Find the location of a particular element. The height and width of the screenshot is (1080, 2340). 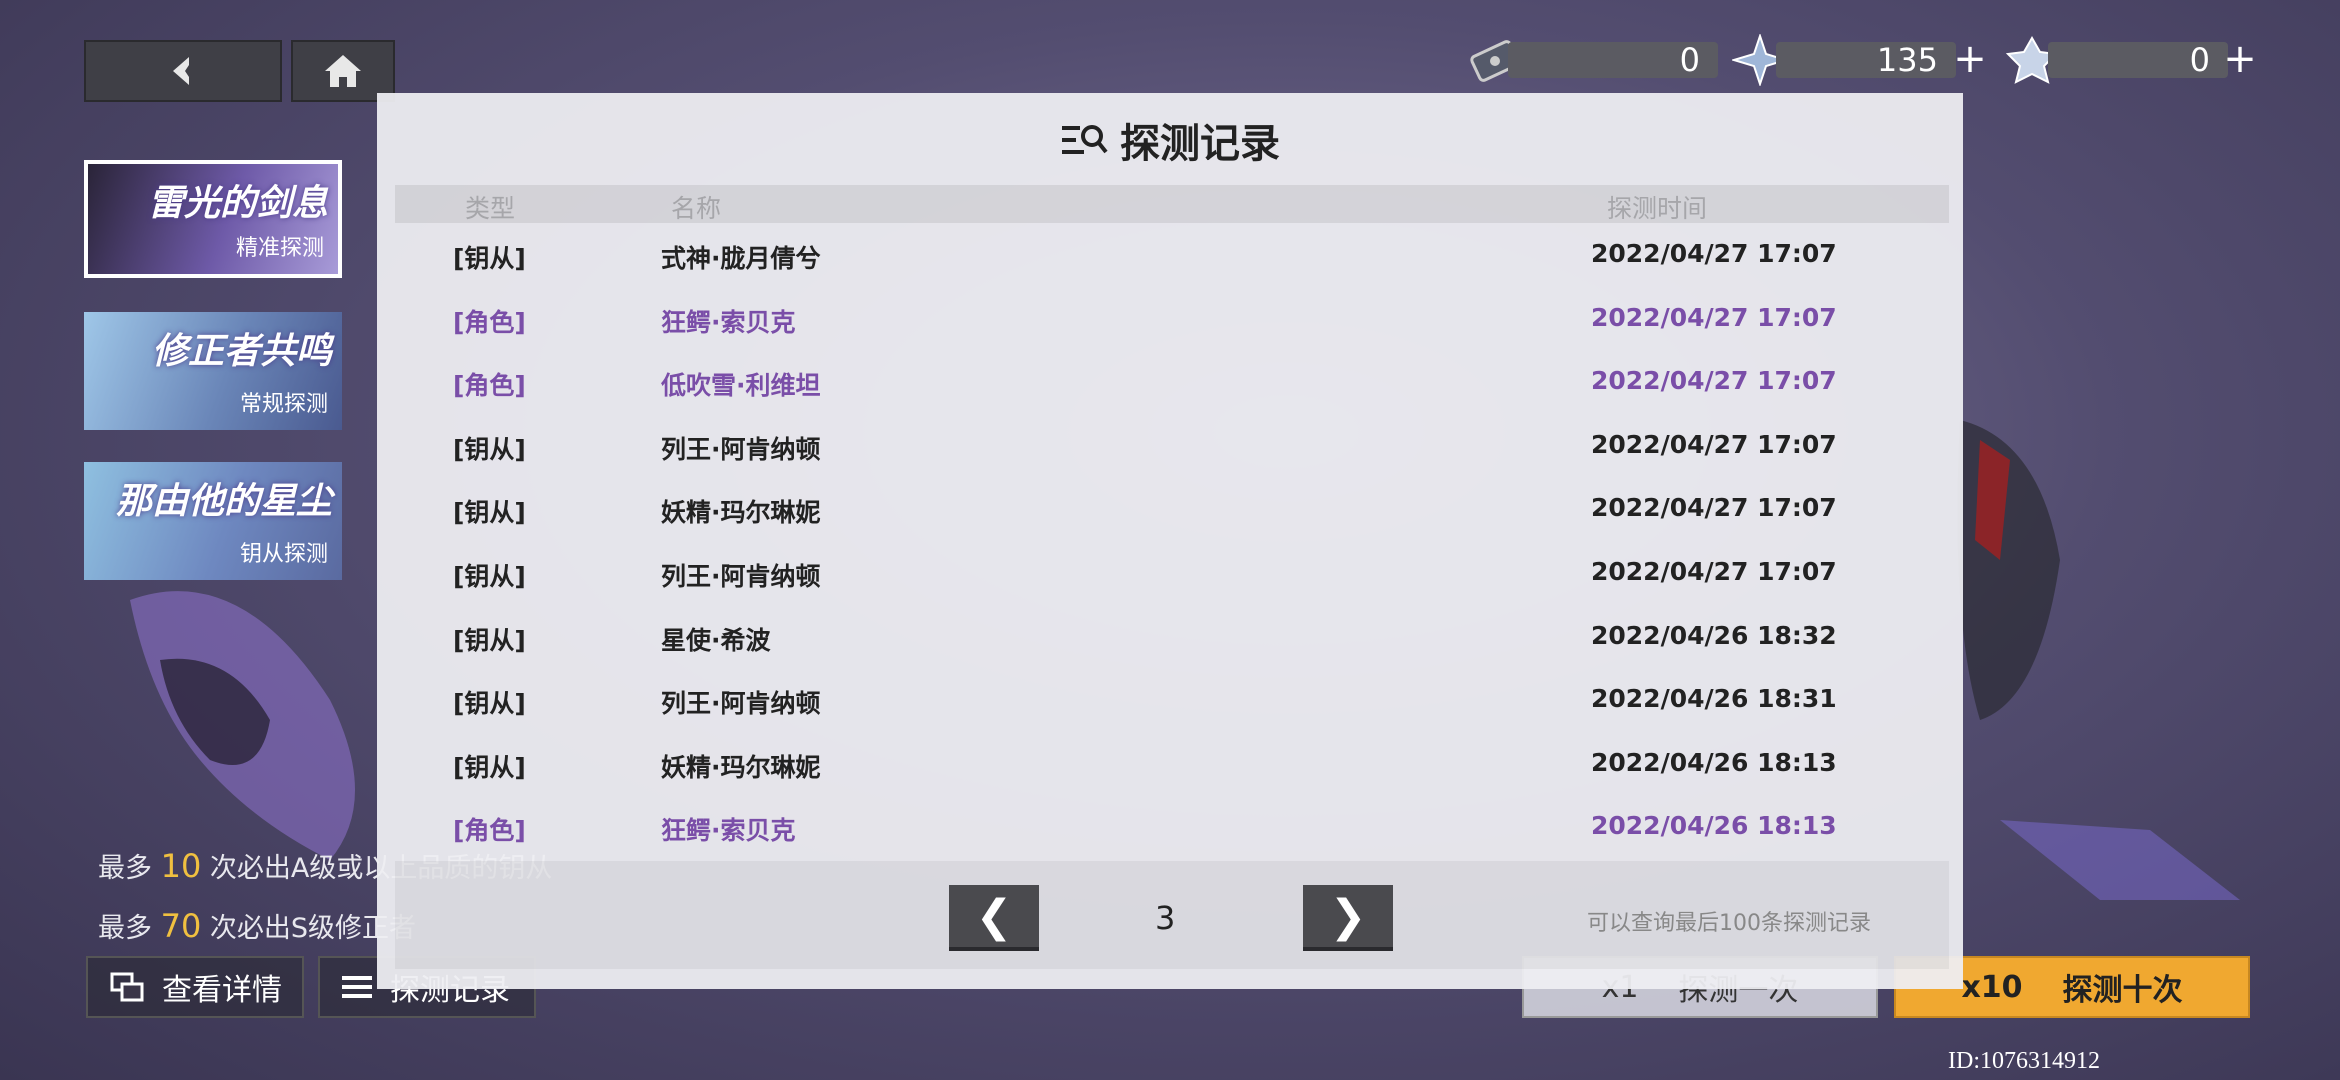

resource-counter-2: 135 is located at coordinates (1866, 60).